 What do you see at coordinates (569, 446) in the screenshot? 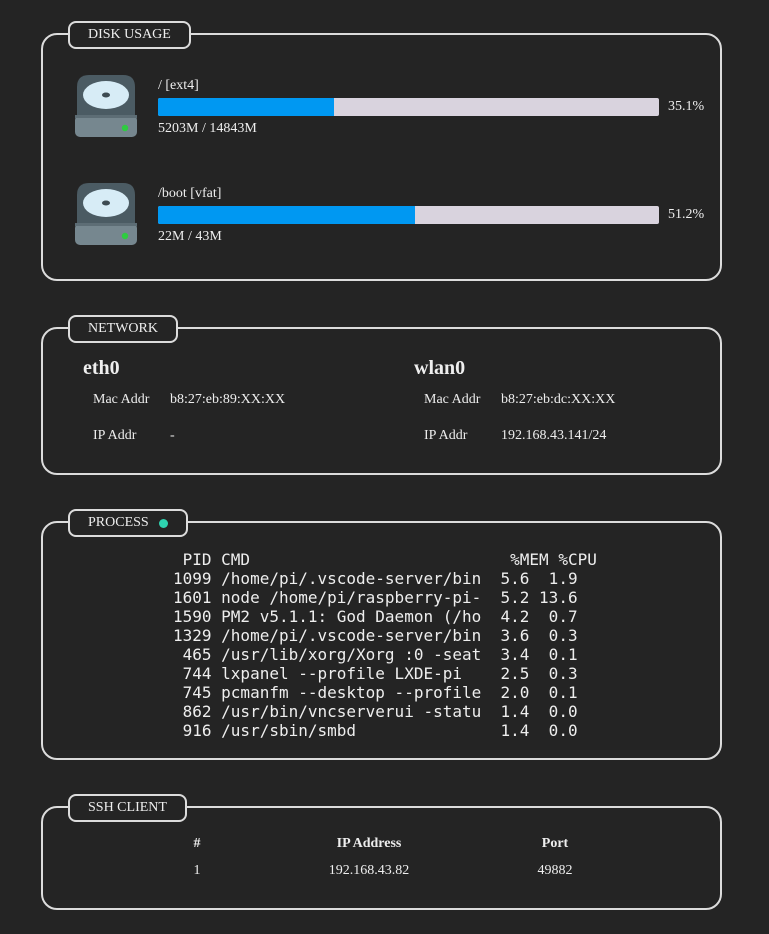
I see `ip-row: IP Addr 192.168.43.141/24` at bounding box center [569, 446].